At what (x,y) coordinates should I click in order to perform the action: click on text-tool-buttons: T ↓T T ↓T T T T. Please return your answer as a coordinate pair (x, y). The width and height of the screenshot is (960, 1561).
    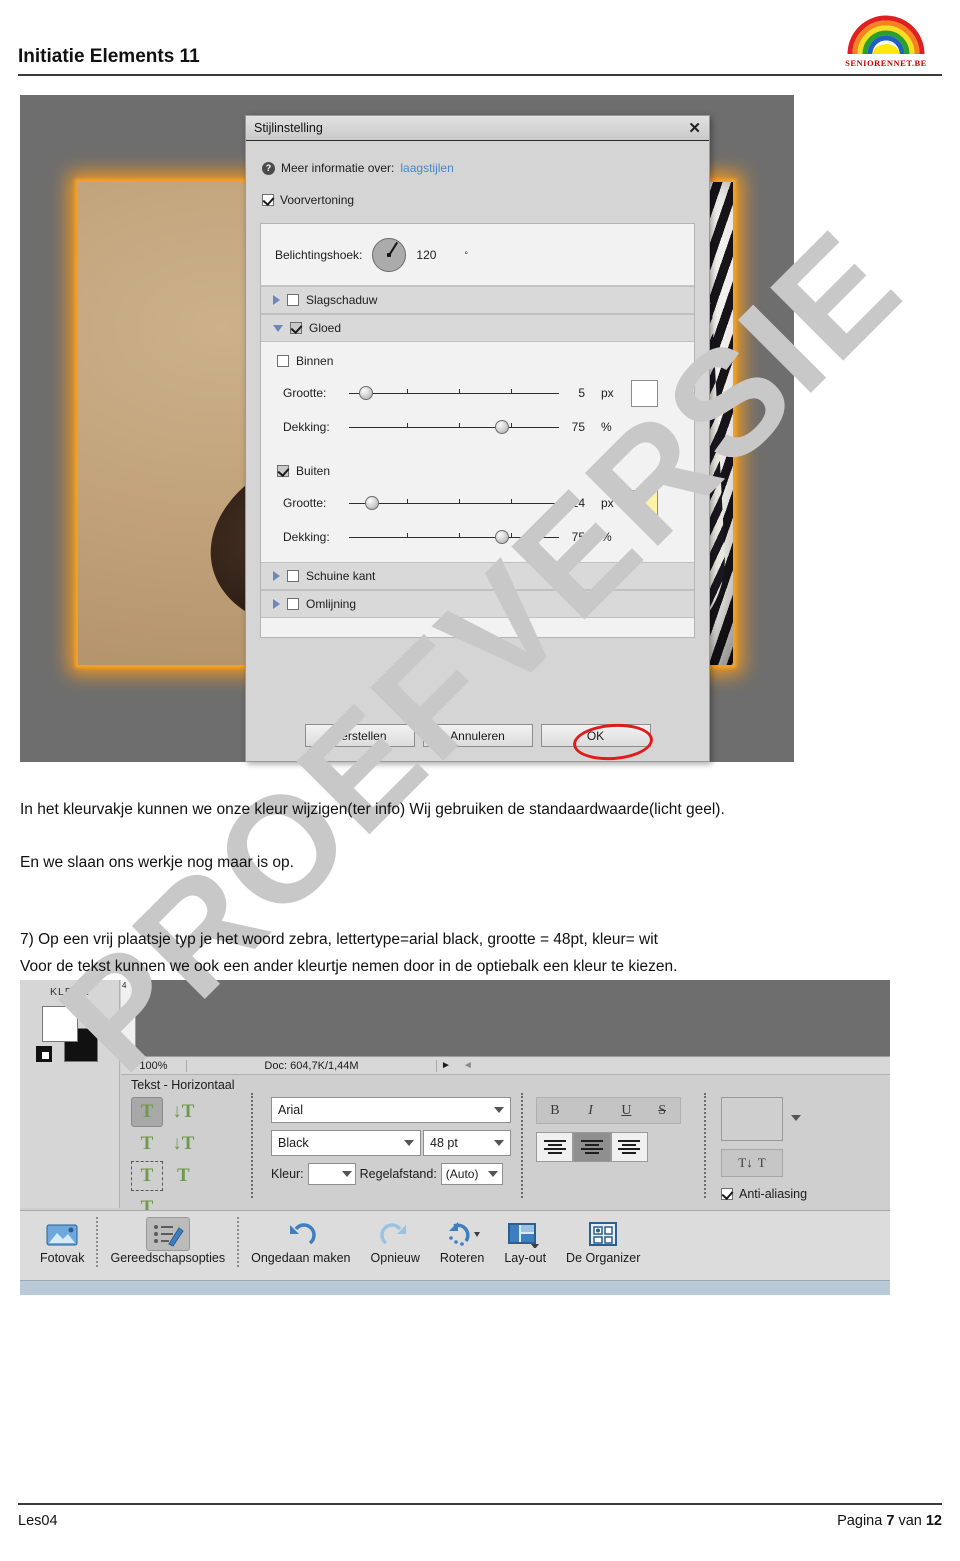
    Looking at the image, I should click on (183, 1161).